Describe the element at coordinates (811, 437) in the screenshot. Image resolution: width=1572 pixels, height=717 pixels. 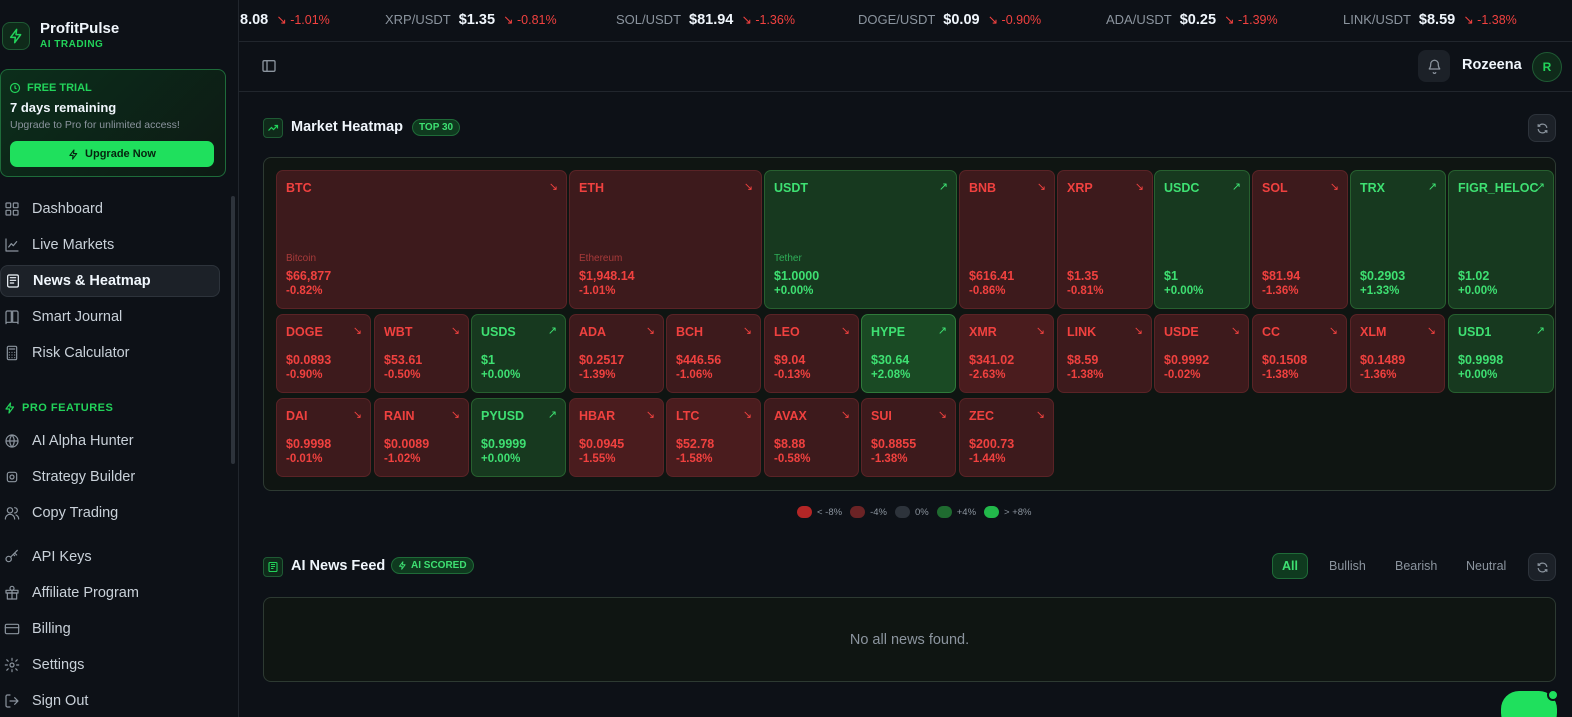
I see `heatmap-tile-avax: AVAX ↘ $8.88 -0.58%` at that location.